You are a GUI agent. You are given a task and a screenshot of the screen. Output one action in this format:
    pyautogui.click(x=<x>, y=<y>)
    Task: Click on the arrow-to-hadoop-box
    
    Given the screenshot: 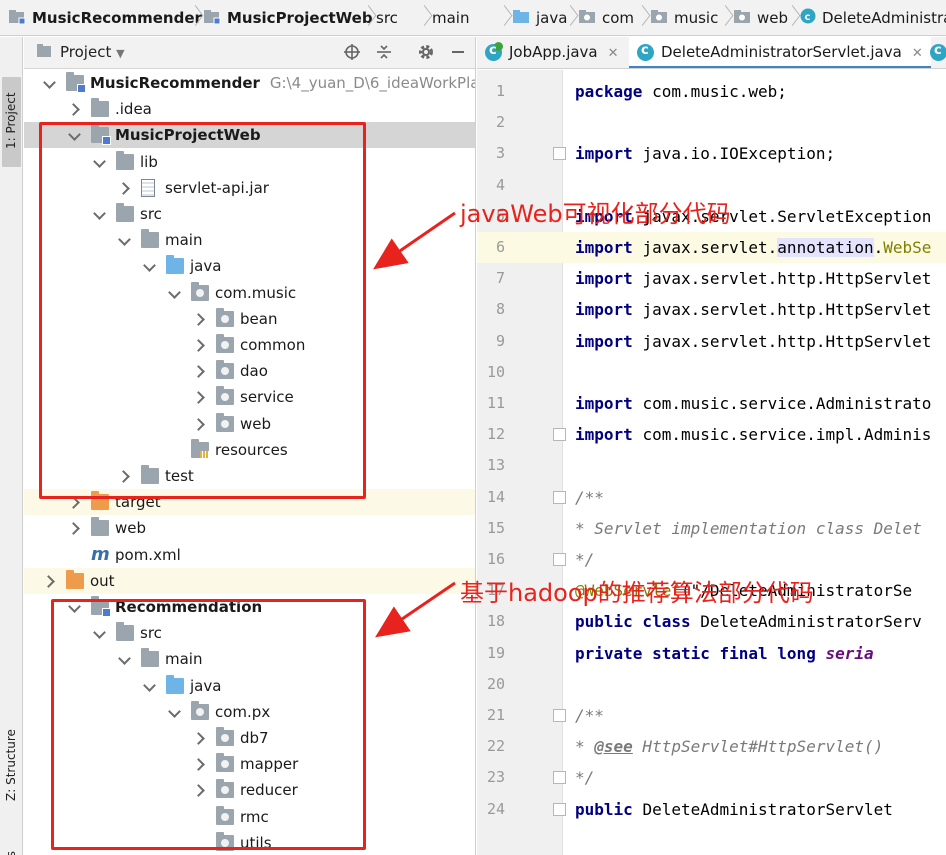 What is the action you would take?
    pyautogui.click(x=415, y=609)
    